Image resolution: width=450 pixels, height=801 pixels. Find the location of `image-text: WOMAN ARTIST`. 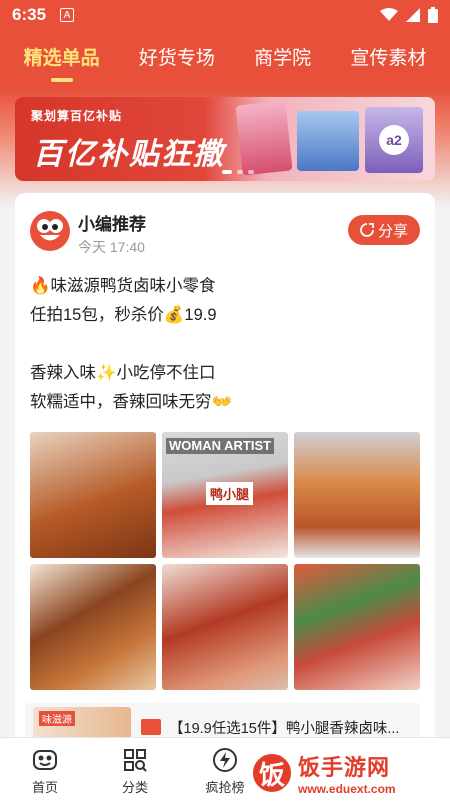

image-text: WOMAN ARTIST is located at coordinates (220, 446).